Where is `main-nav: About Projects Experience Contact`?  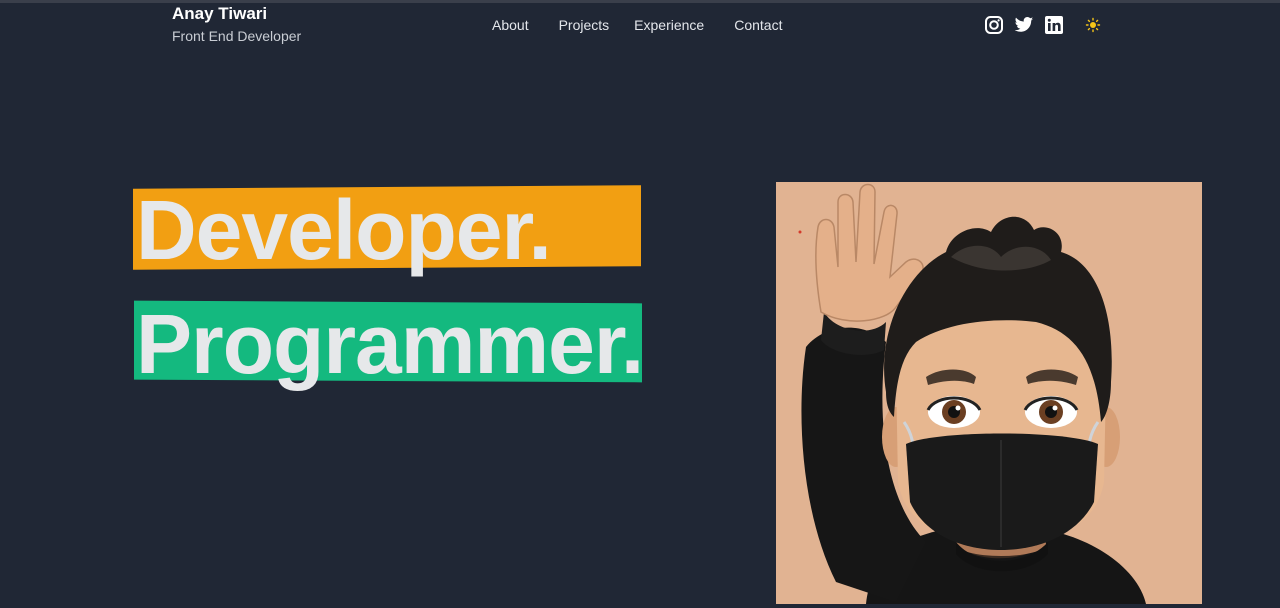
main-nav: About Projects Experience Contact is located at coordinates (637, 25).